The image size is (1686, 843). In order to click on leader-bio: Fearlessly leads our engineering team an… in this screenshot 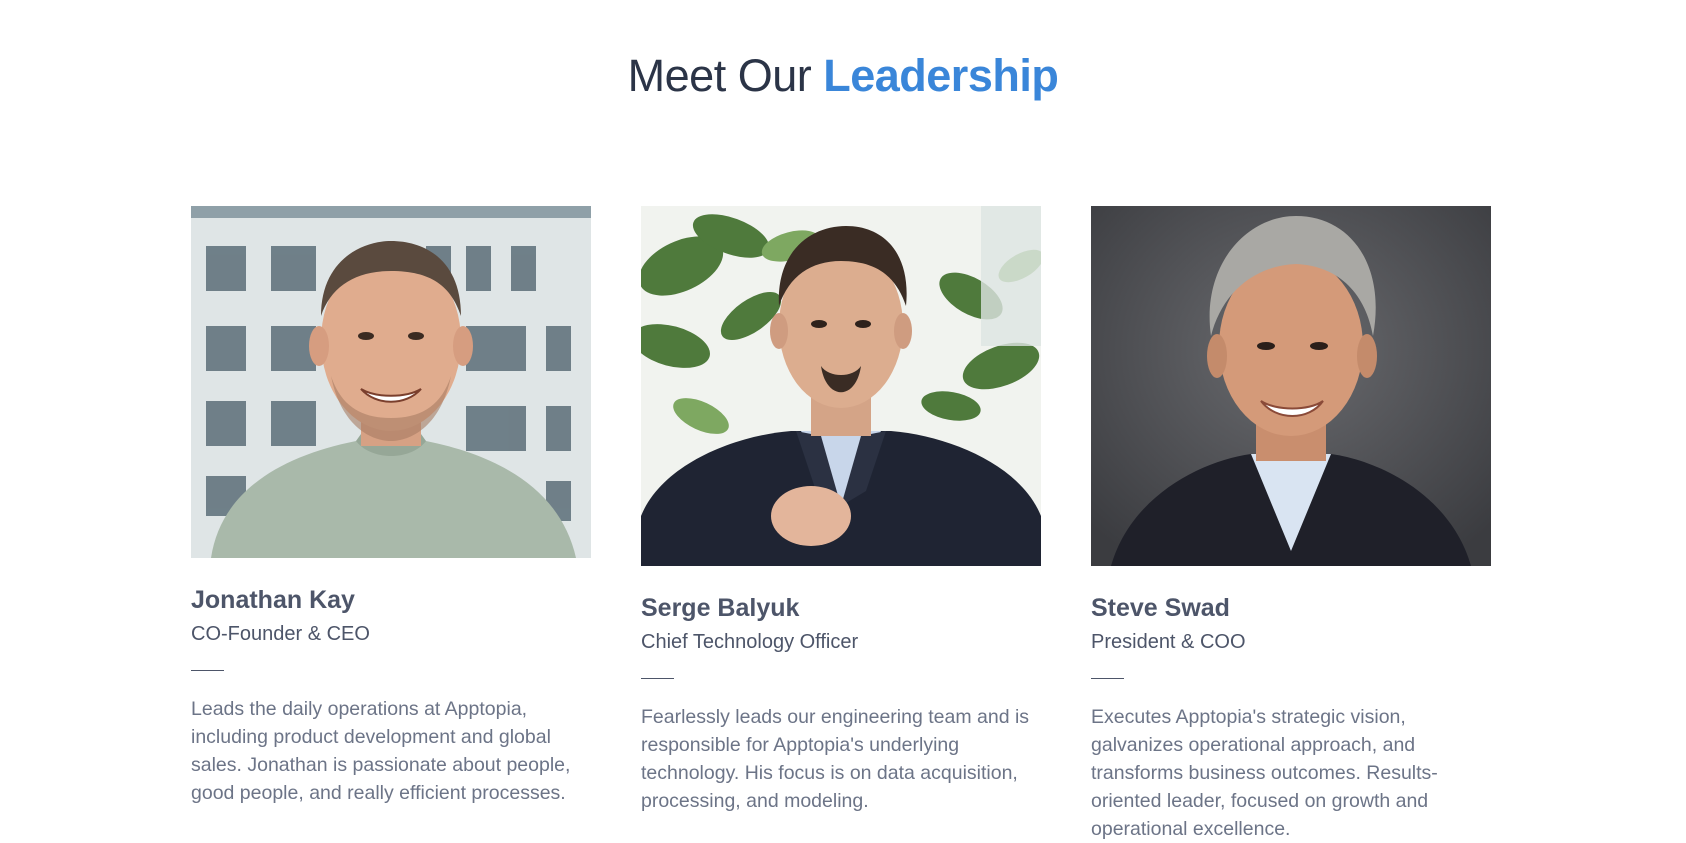, I will do `click(835, 759)`.